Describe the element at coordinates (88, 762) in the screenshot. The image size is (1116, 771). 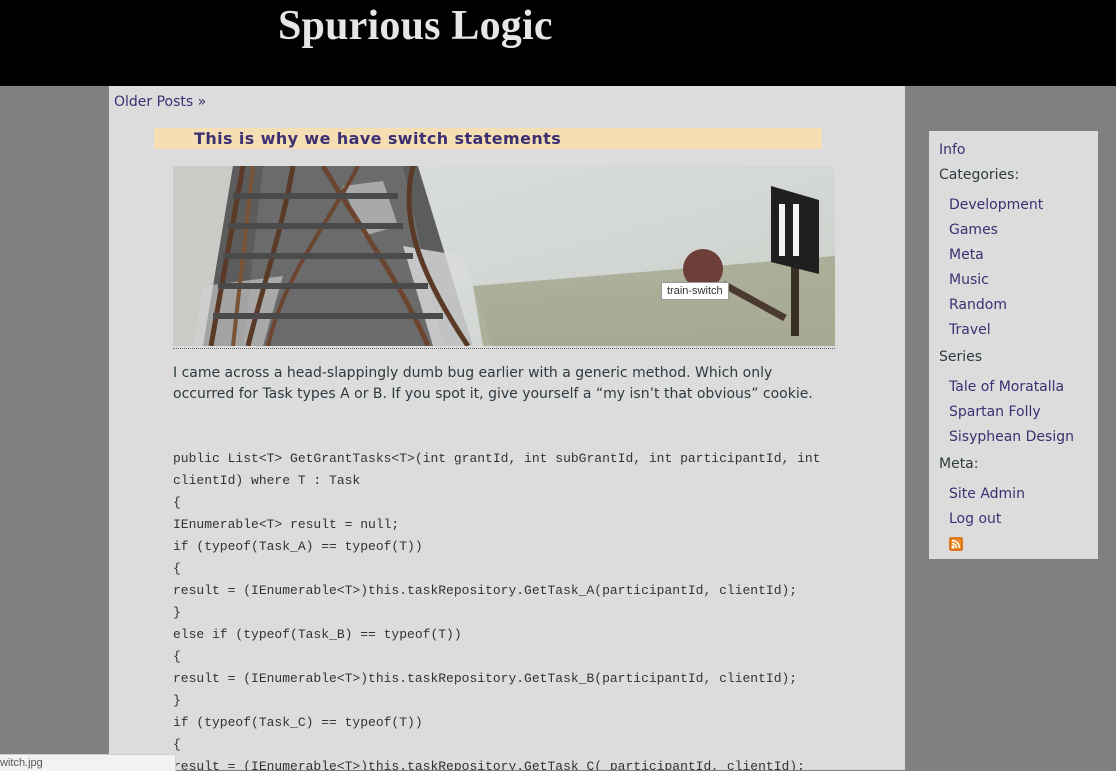
I see `browser-status-bar: witch.jpg` at that location.